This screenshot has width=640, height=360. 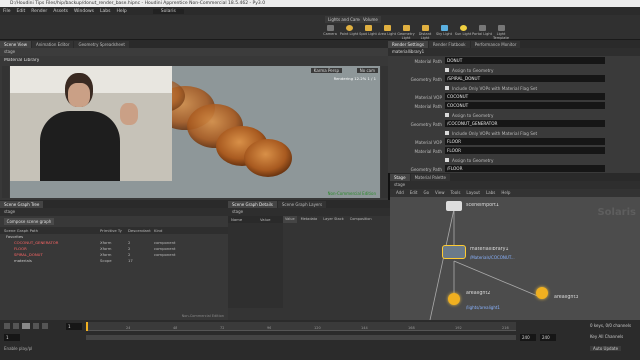 What do you see at coordinates (427, 193) in the screenshot?
I see `menu-go: Go` at bounding box center [427, 193].